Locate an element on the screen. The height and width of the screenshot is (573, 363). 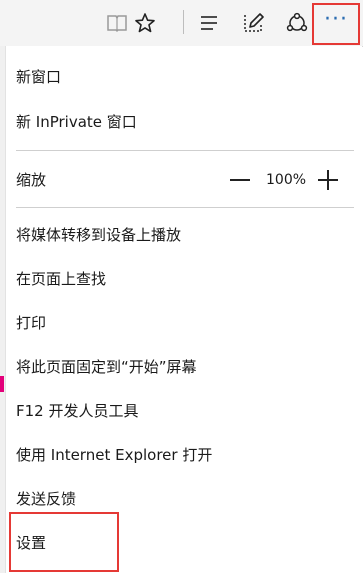
menu-item-f12-developer-tools: F12 开发人员工具 is located at coordinates (181, 411).